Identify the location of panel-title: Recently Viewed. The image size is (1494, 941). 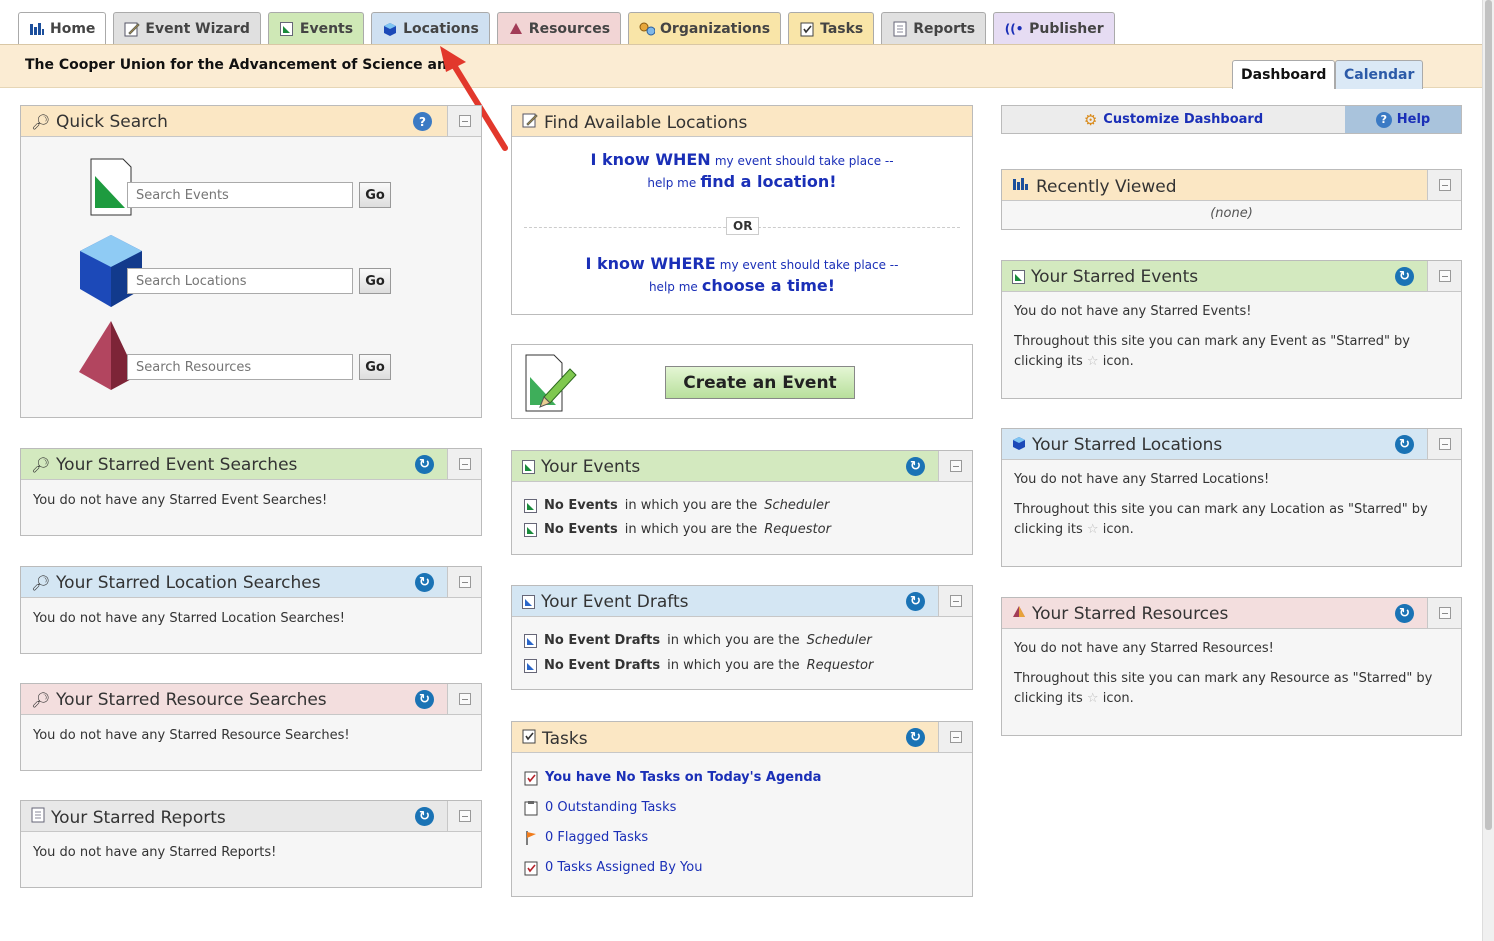
(1106, 186).